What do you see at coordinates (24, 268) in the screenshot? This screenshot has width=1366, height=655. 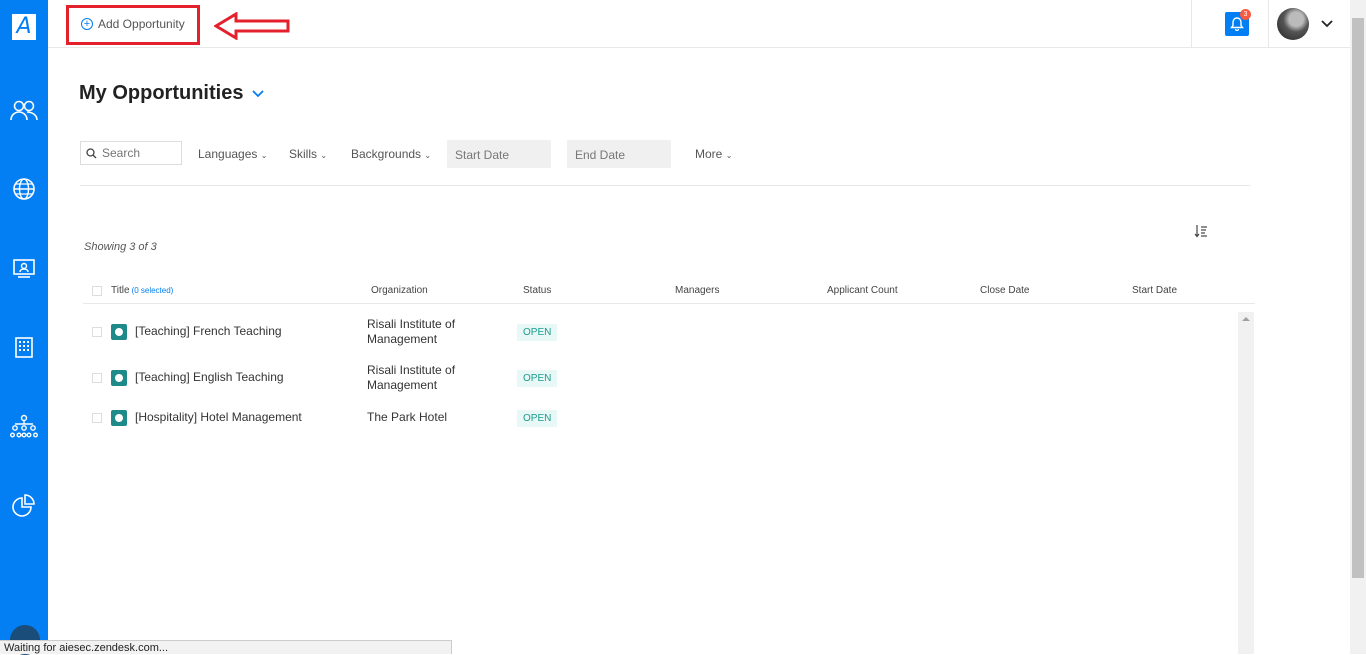 I see `monitor-user-icon` at bounding box center [24, 268].